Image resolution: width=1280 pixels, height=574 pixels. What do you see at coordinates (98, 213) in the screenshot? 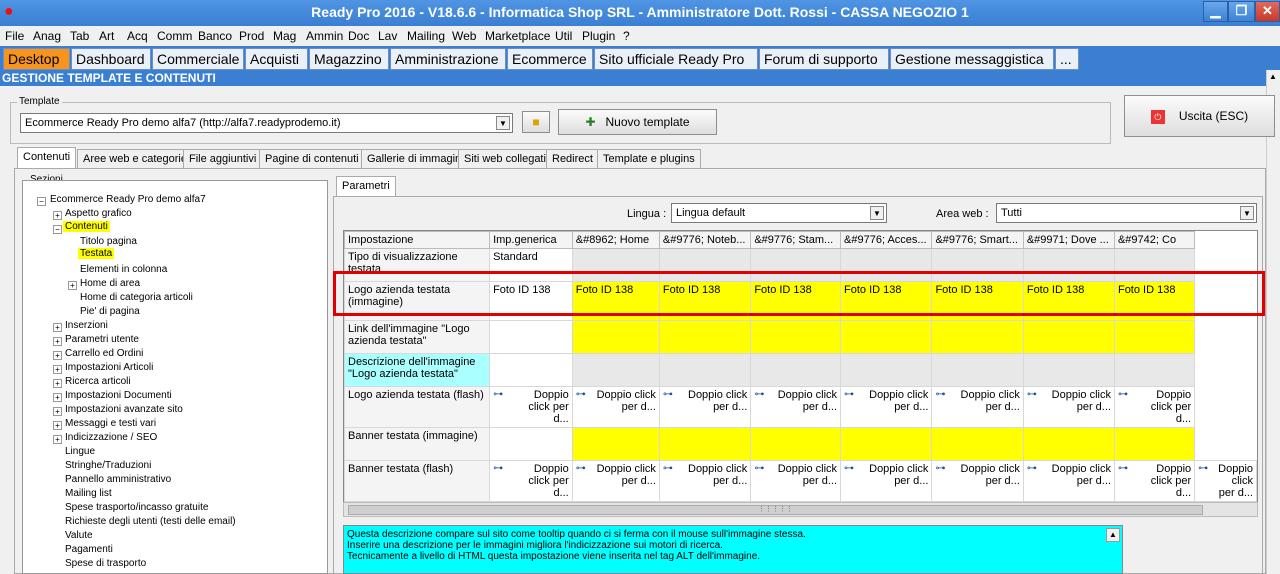
I see `tree-item-aspetto-grafico: Aspetto grafico` at bounding box center [98, 213].